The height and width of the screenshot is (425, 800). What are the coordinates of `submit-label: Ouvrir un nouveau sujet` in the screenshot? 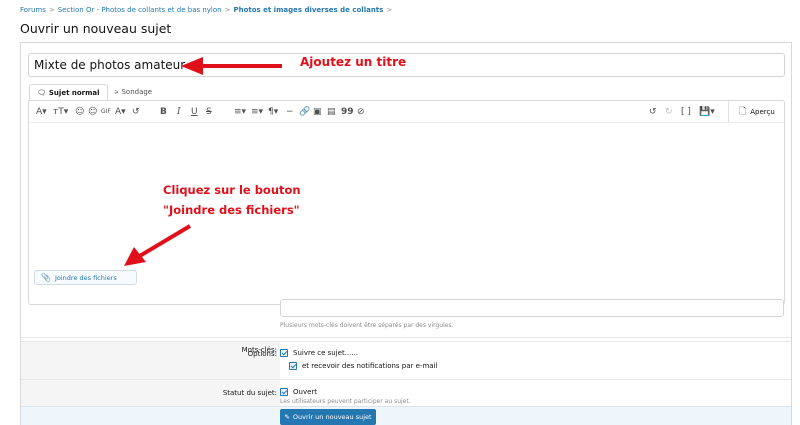 It's located at (332, 417).